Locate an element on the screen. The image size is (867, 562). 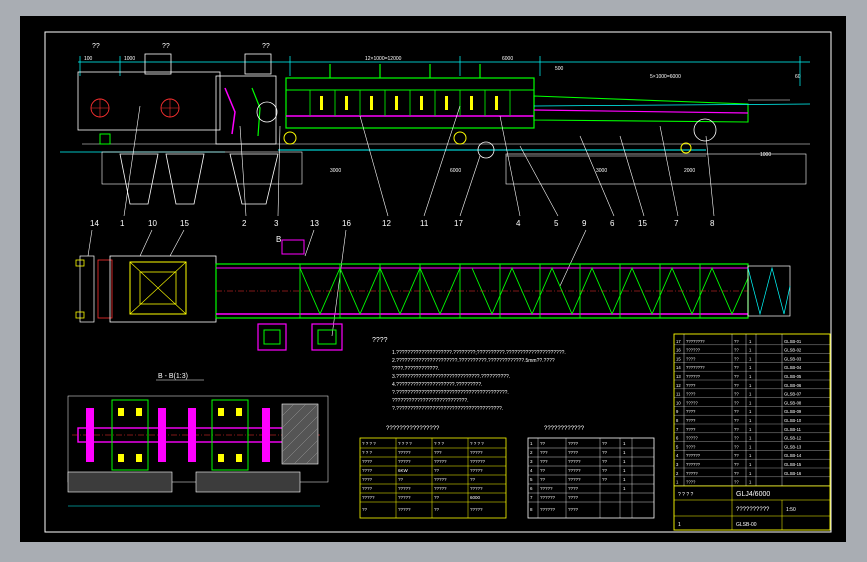
bom-code: GLSB-09 is located at coordinates (793, 411).